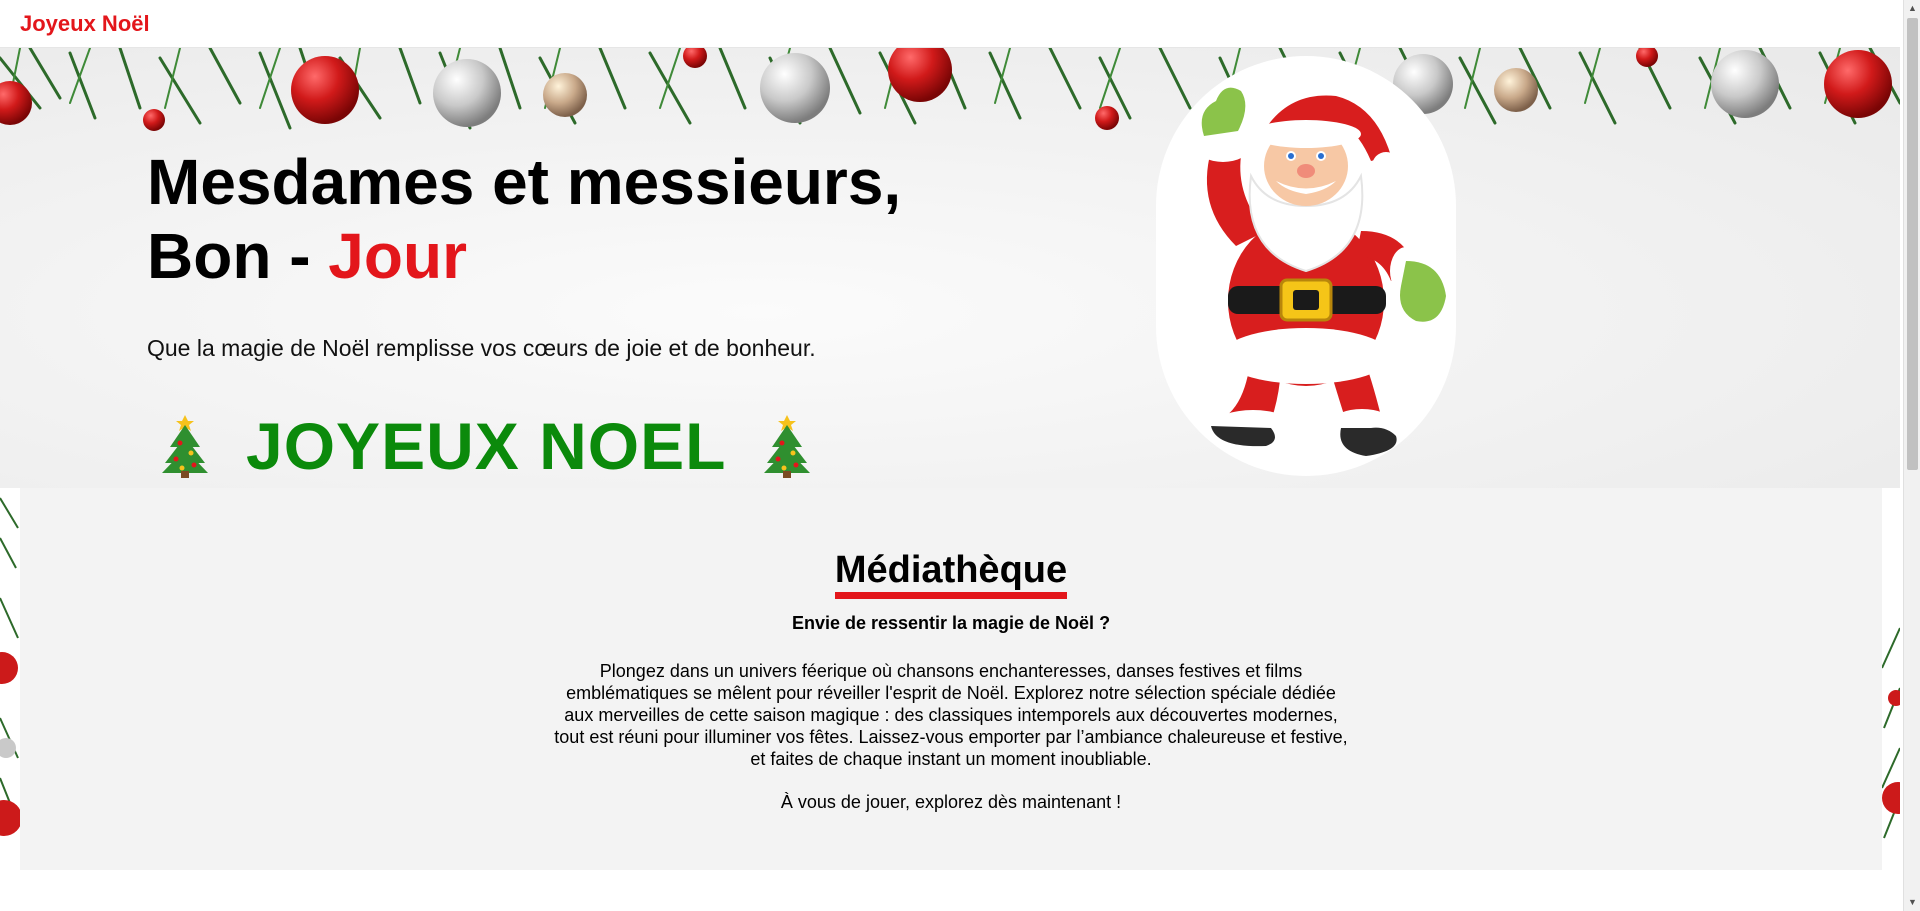 This screenshot has width=1920, height=911. I want to click on garland-decoration, so click(950, 89).